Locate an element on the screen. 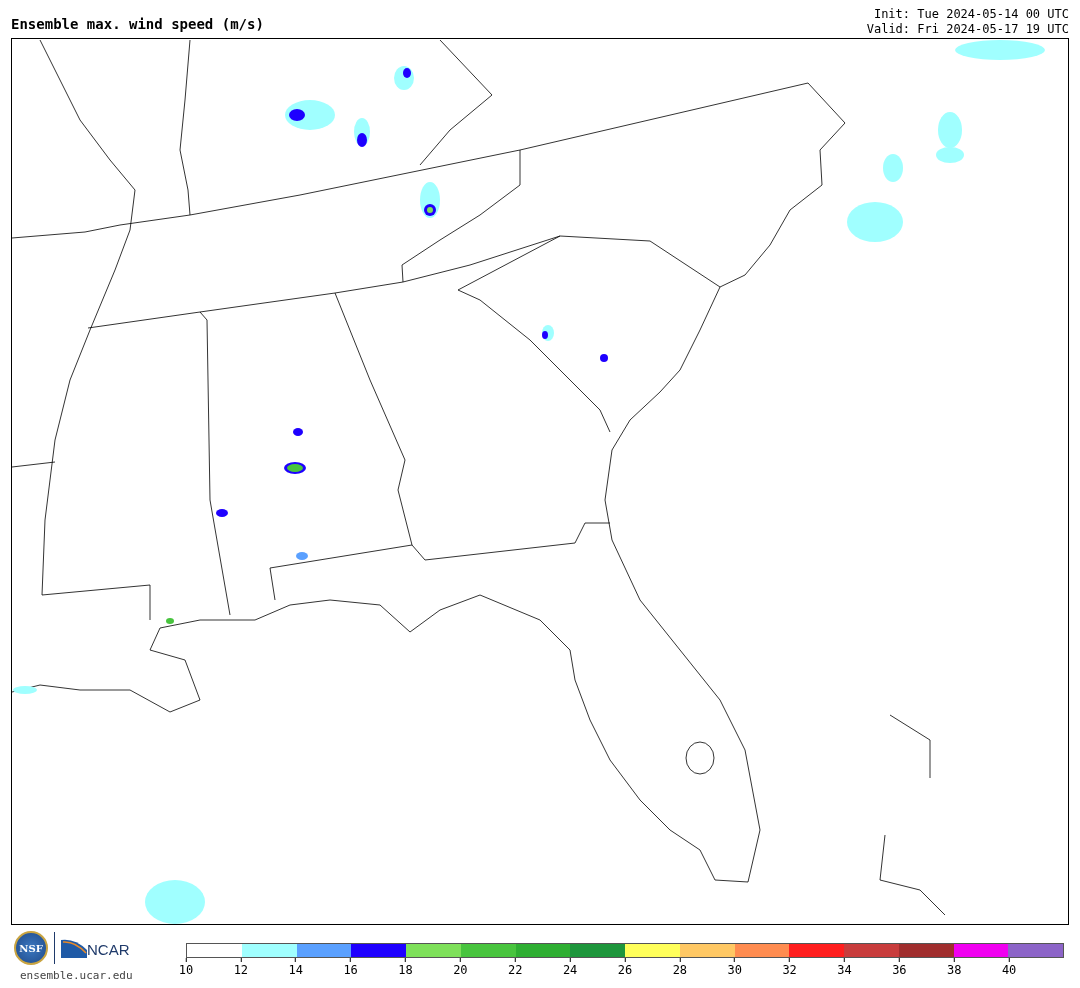 The width and height of the screenshot is (1080, 988). arc-logo-icon is located at coordinates (74, 948).